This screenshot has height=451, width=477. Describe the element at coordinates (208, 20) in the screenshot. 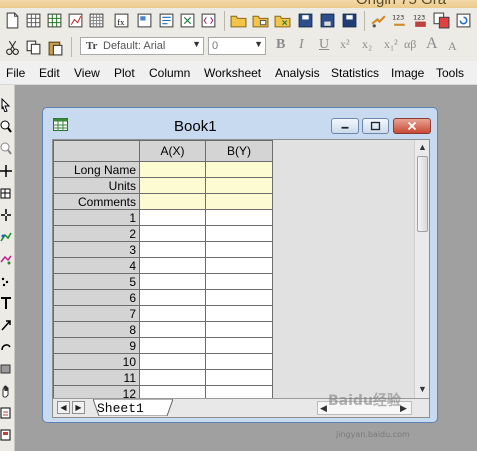

I see `new-script-icon` at that location.